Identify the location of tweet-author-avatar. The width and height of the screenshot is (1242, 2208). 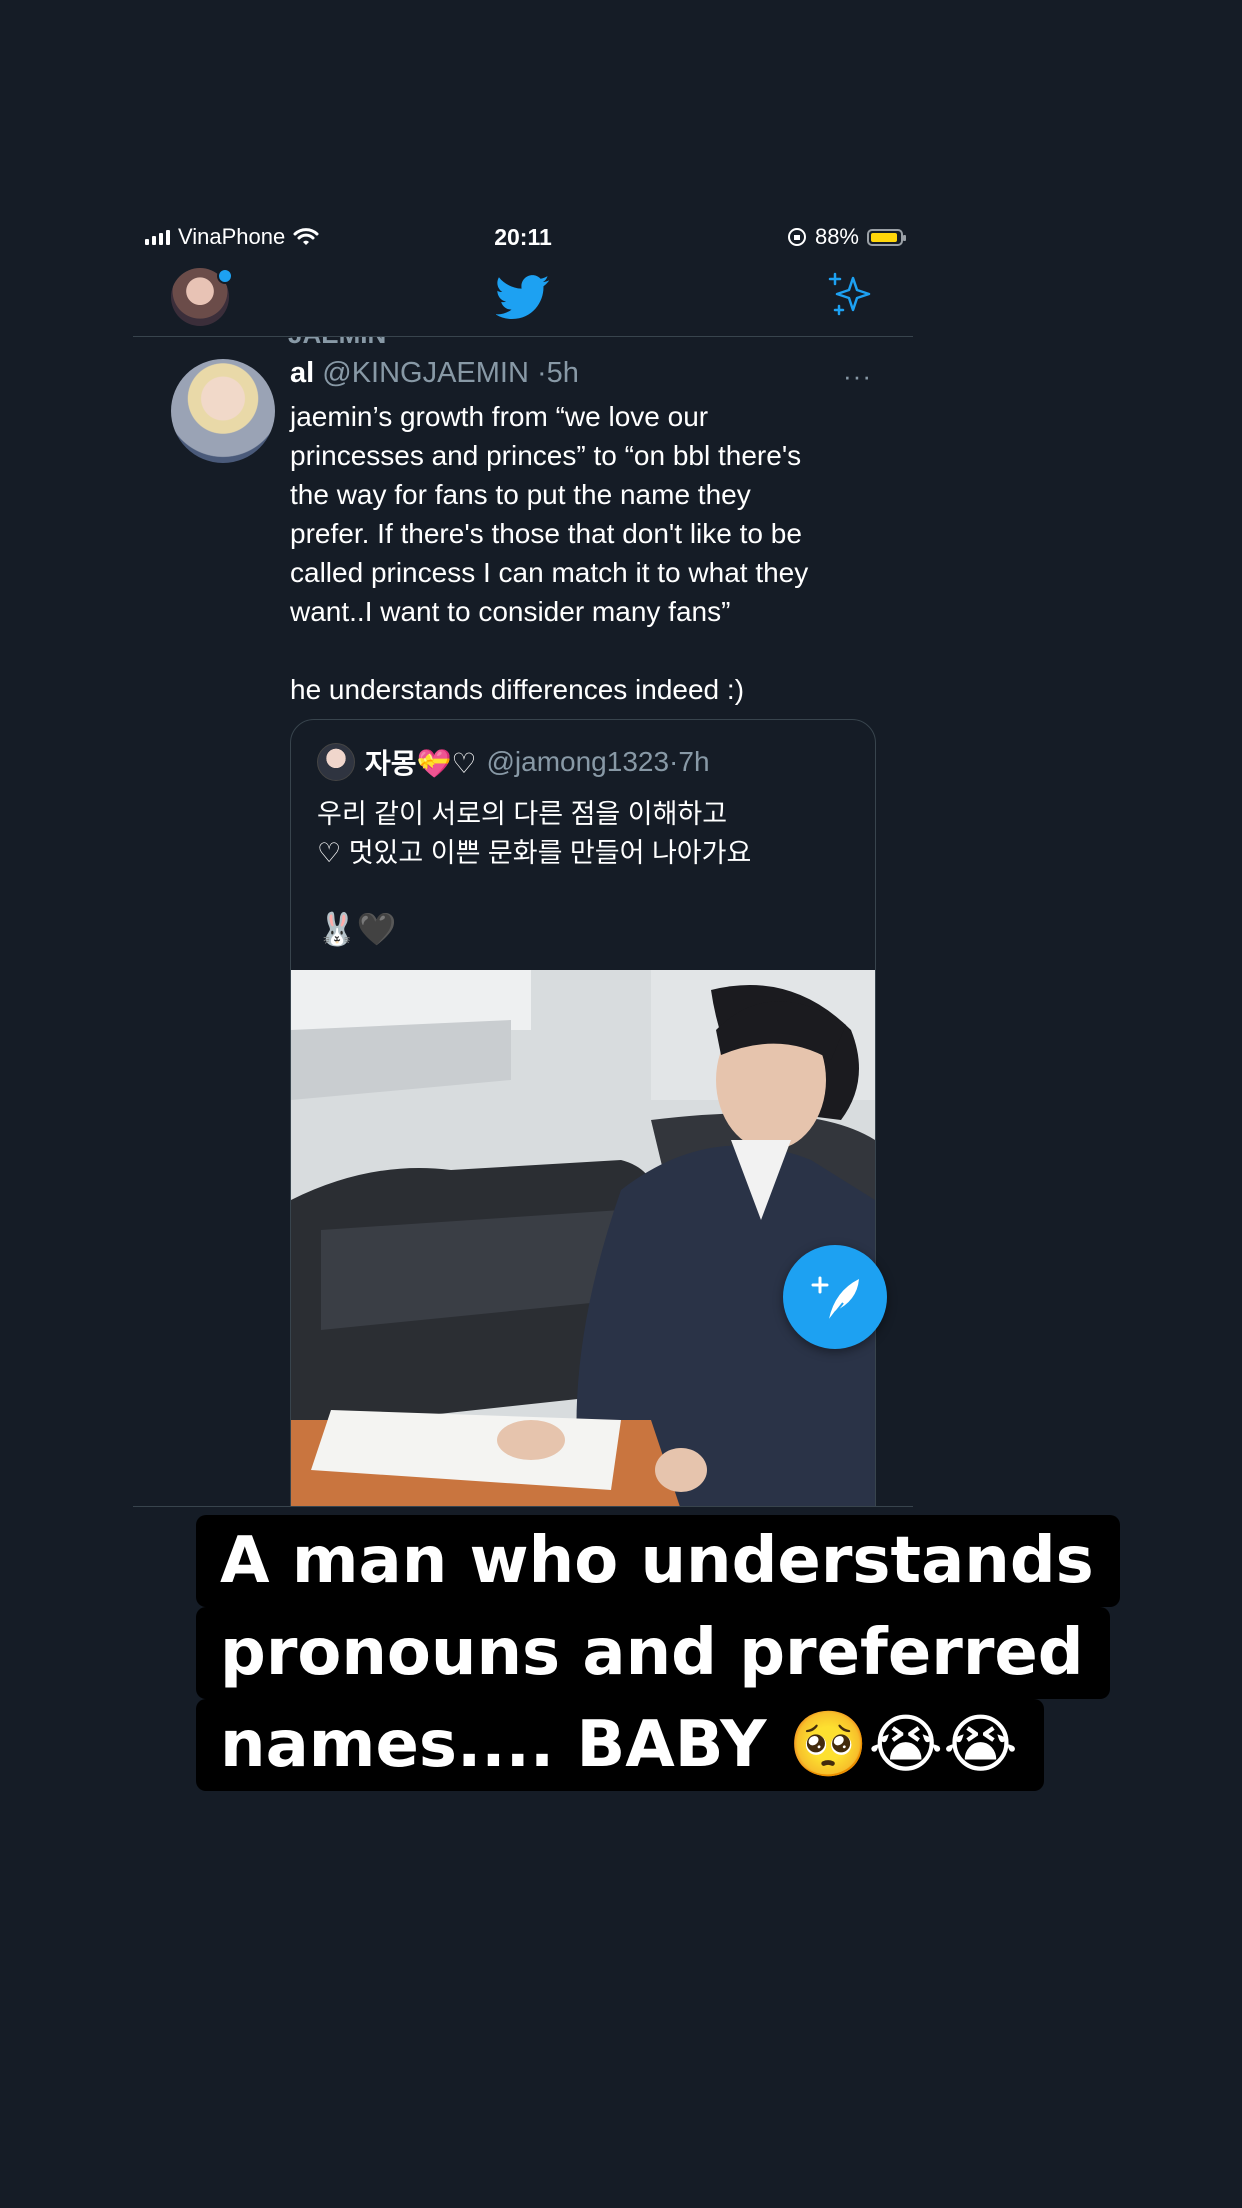
(223, 411).